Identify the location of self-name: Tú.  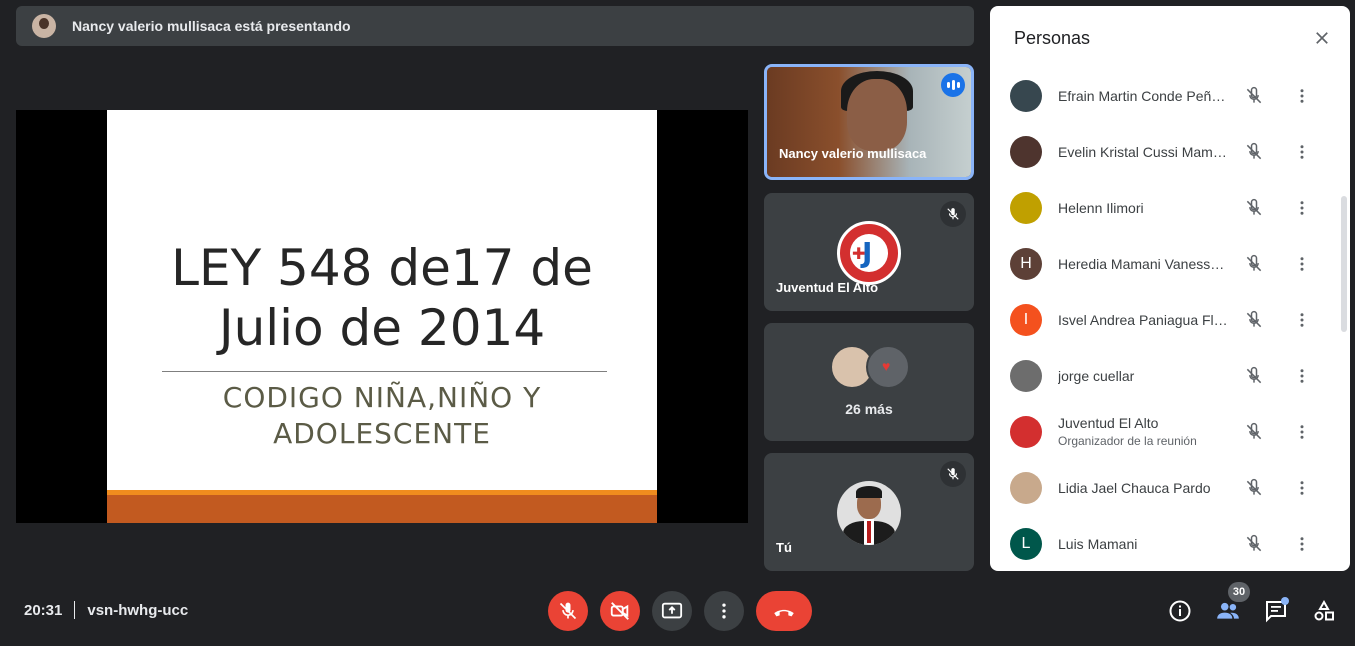
(784, 547).